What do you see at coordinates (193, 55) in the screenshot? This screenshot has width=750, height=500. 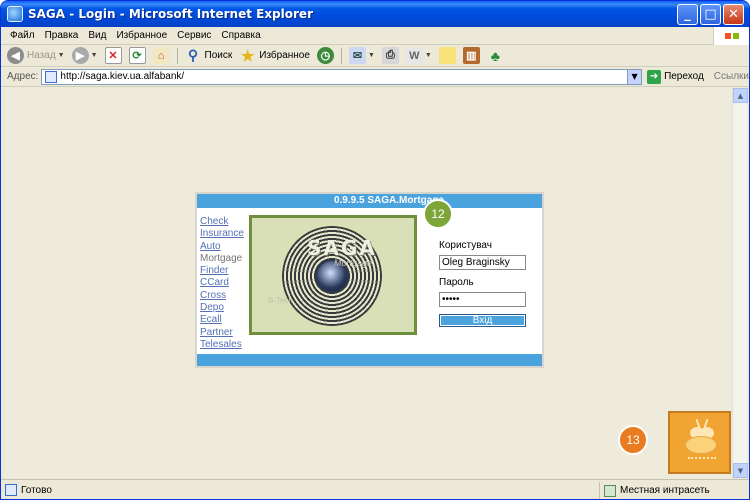 I see `search-icon: ⚲` at bounding box center [193, 55].